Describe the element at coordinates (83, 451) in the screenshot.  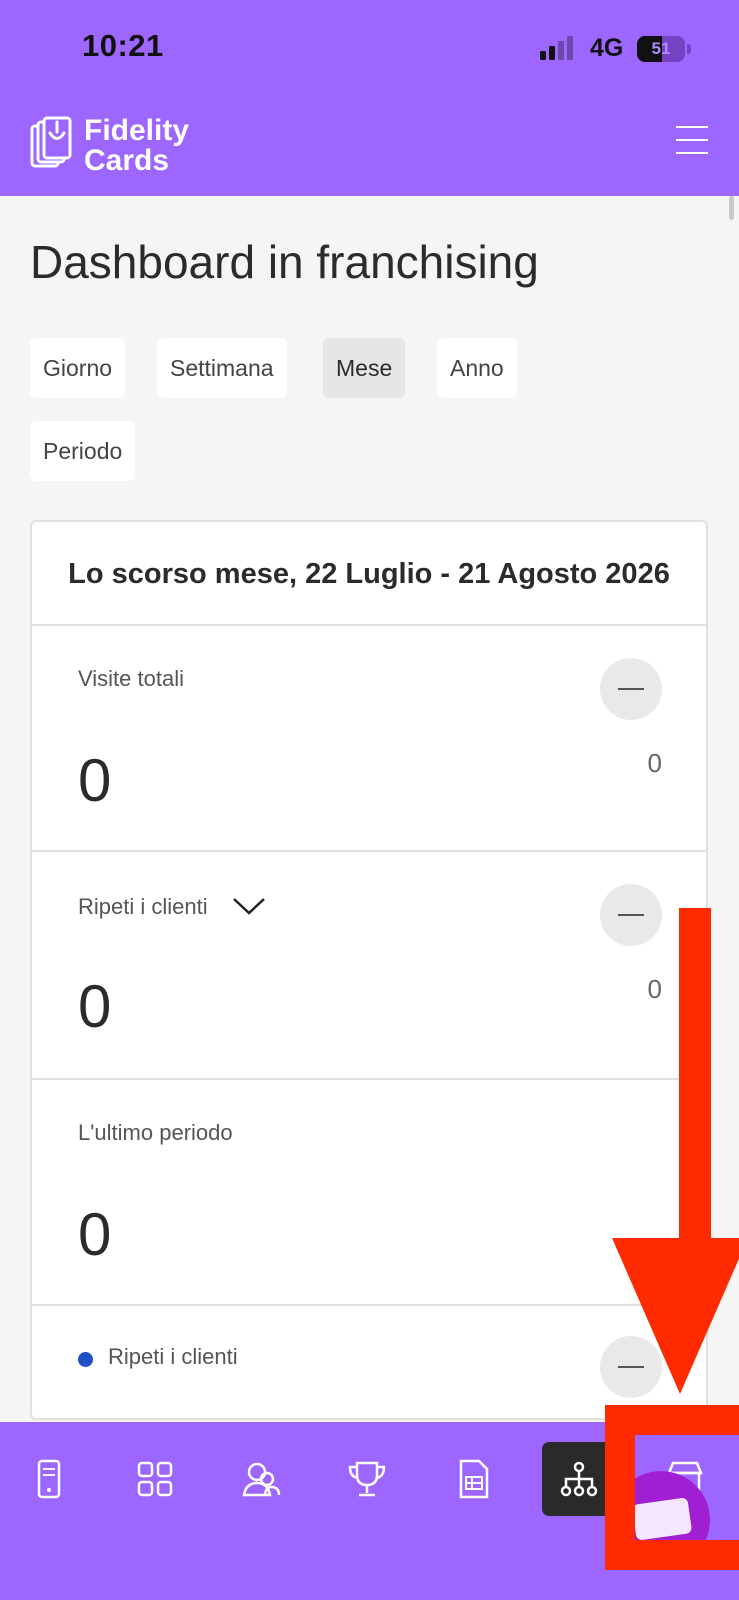
I see `period-tab-periodo: Periodo` at that location.